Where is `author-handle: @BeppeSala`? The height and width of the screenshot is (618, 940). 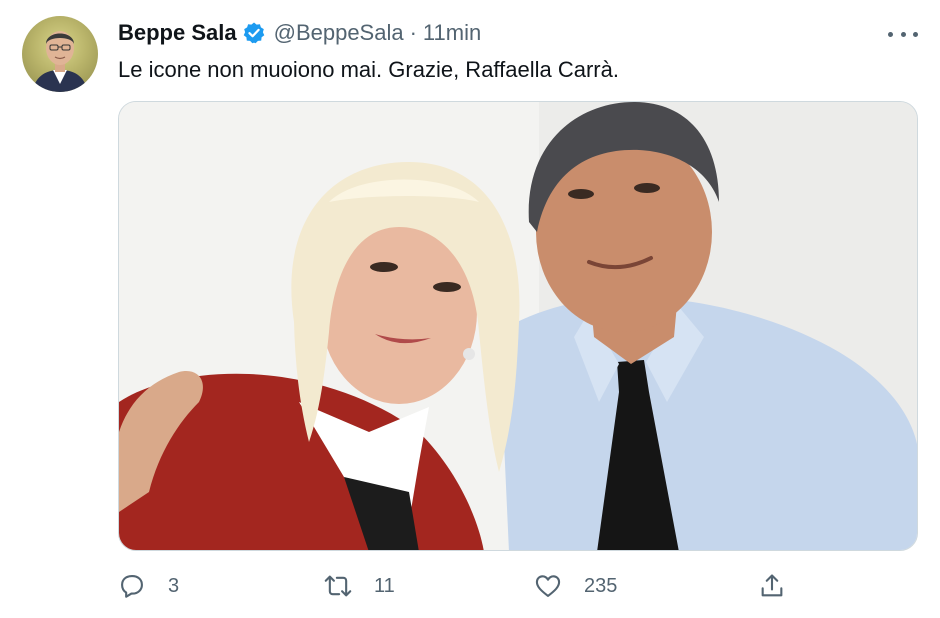 author-handle: @BeppeSala is located at coordinates (339, 33).